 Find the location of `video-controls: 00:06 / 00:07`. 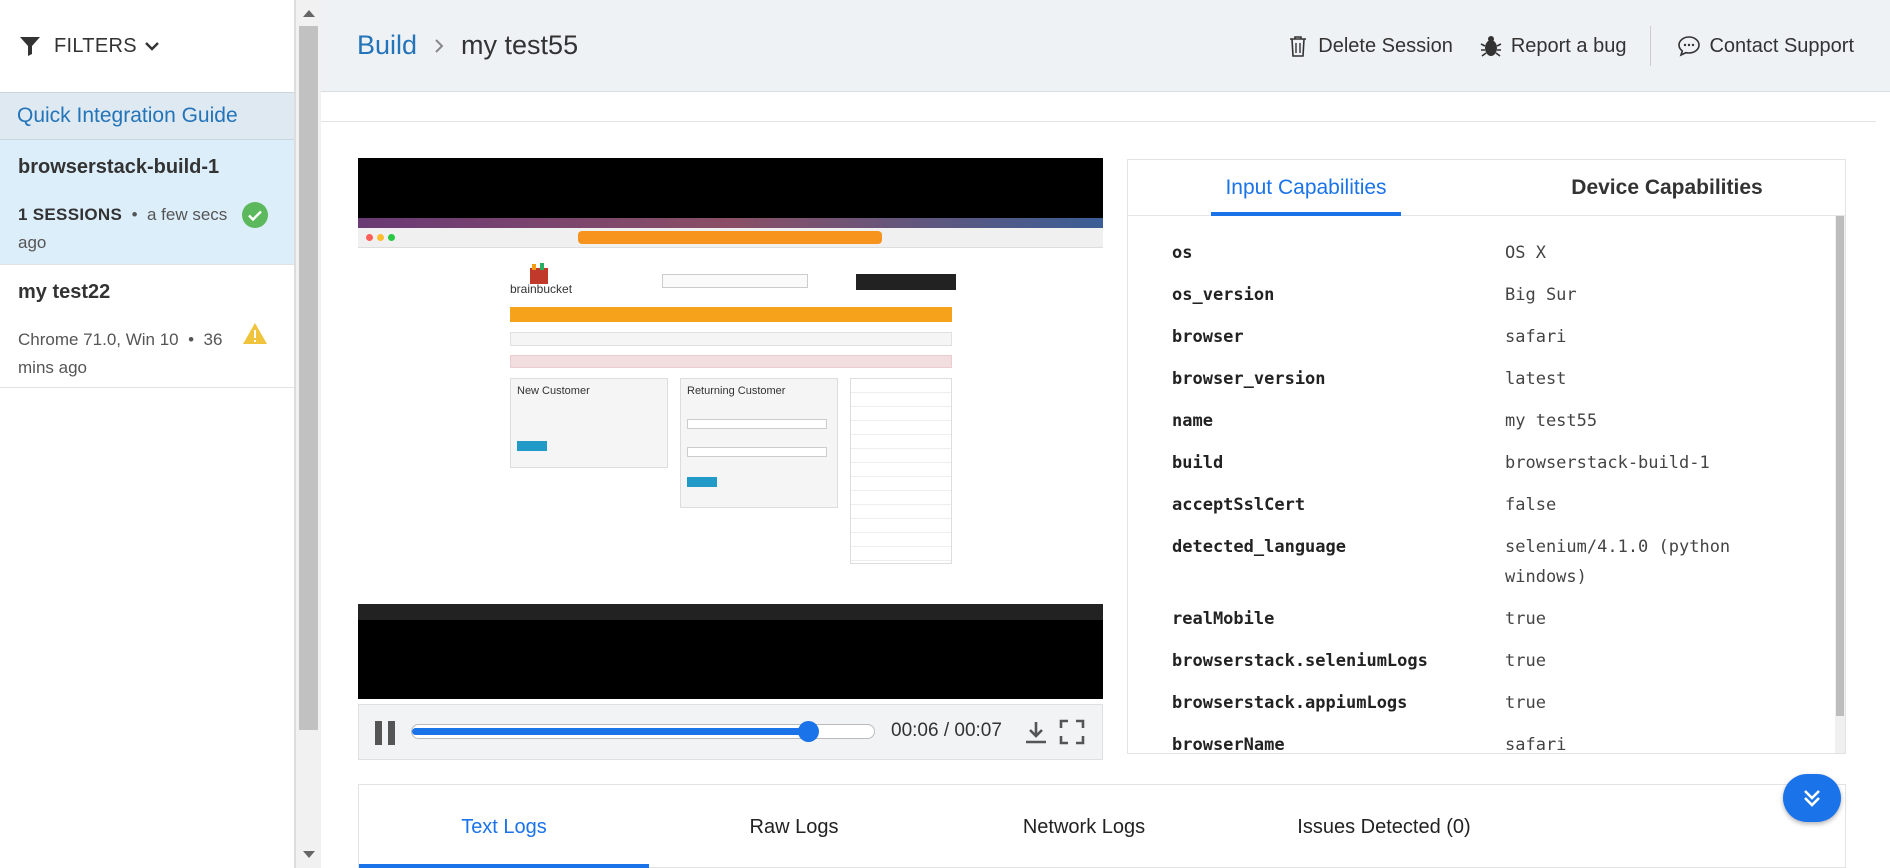

video-controls: 00:06 / 00:07 is located at coordinates (730, 732).